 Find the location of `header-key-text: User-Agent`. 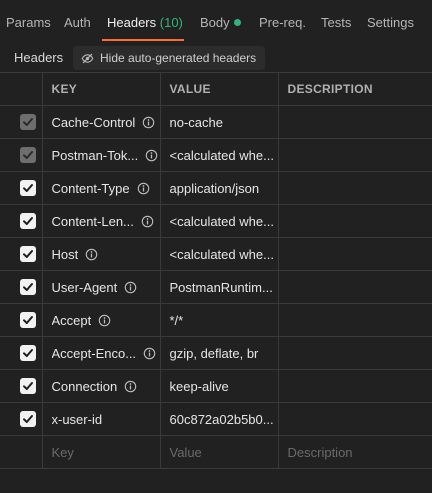

header-key-text: User-Agent is located at coordinates (84, 287).